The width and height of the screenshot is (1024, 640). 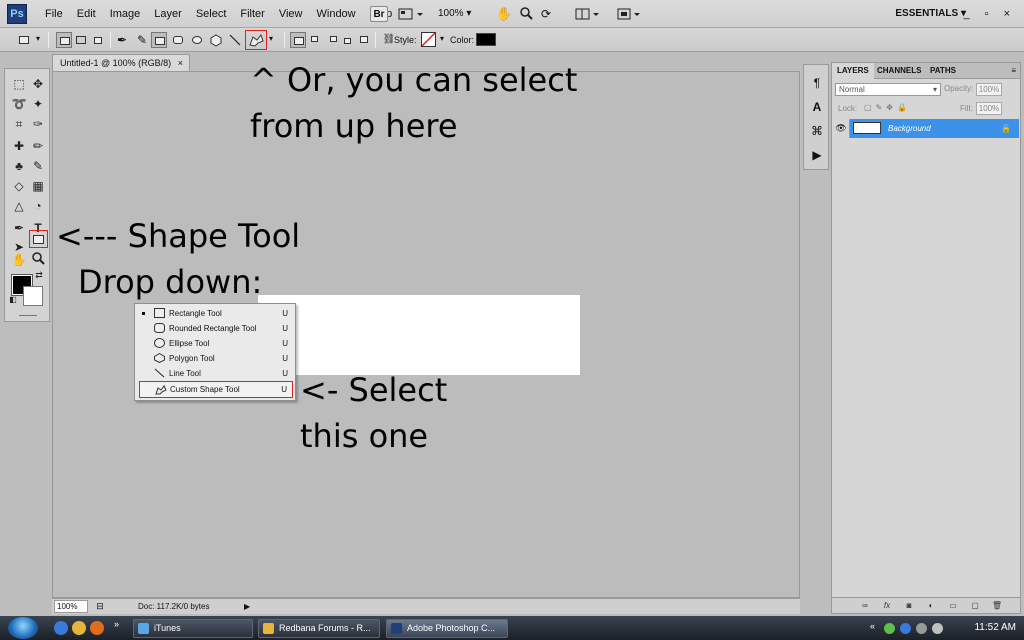 What do you see at coordinates (13, 300) in the screenshot?
I see `default-colors-icon: ◧` at bounding box center [13, 300].